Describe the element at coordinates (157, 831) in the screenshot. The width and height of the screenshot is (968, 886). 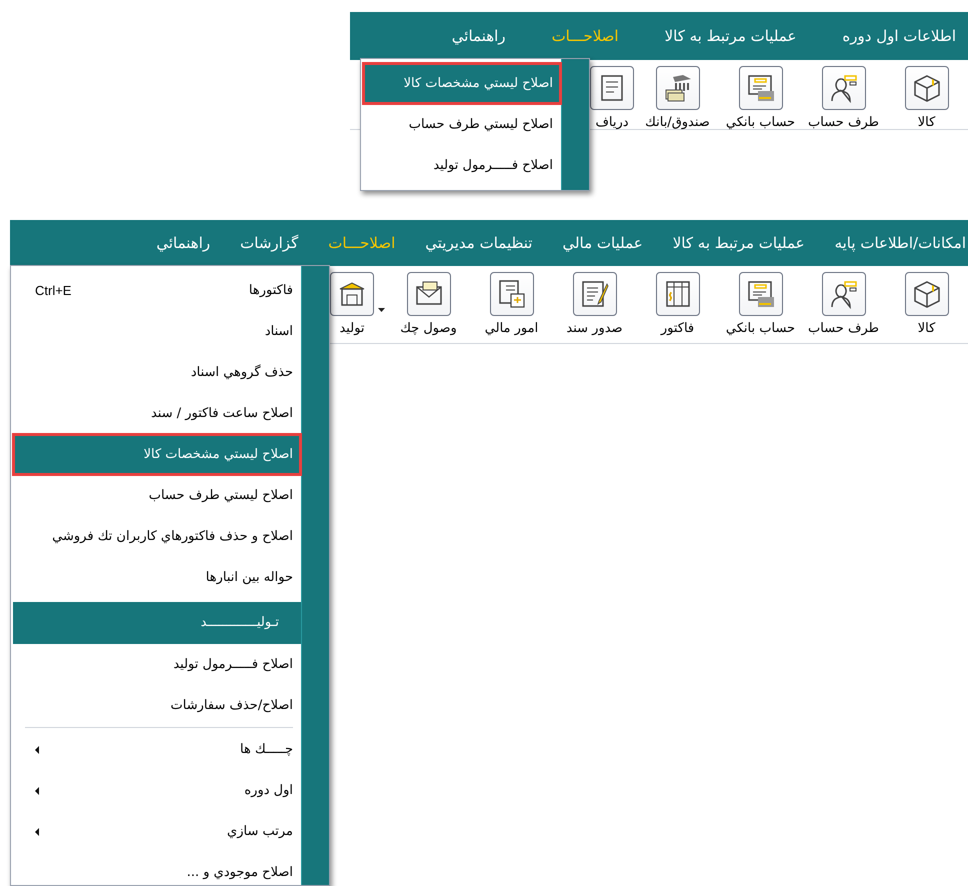
I see `menu-item: مرتب سازي` at that location.